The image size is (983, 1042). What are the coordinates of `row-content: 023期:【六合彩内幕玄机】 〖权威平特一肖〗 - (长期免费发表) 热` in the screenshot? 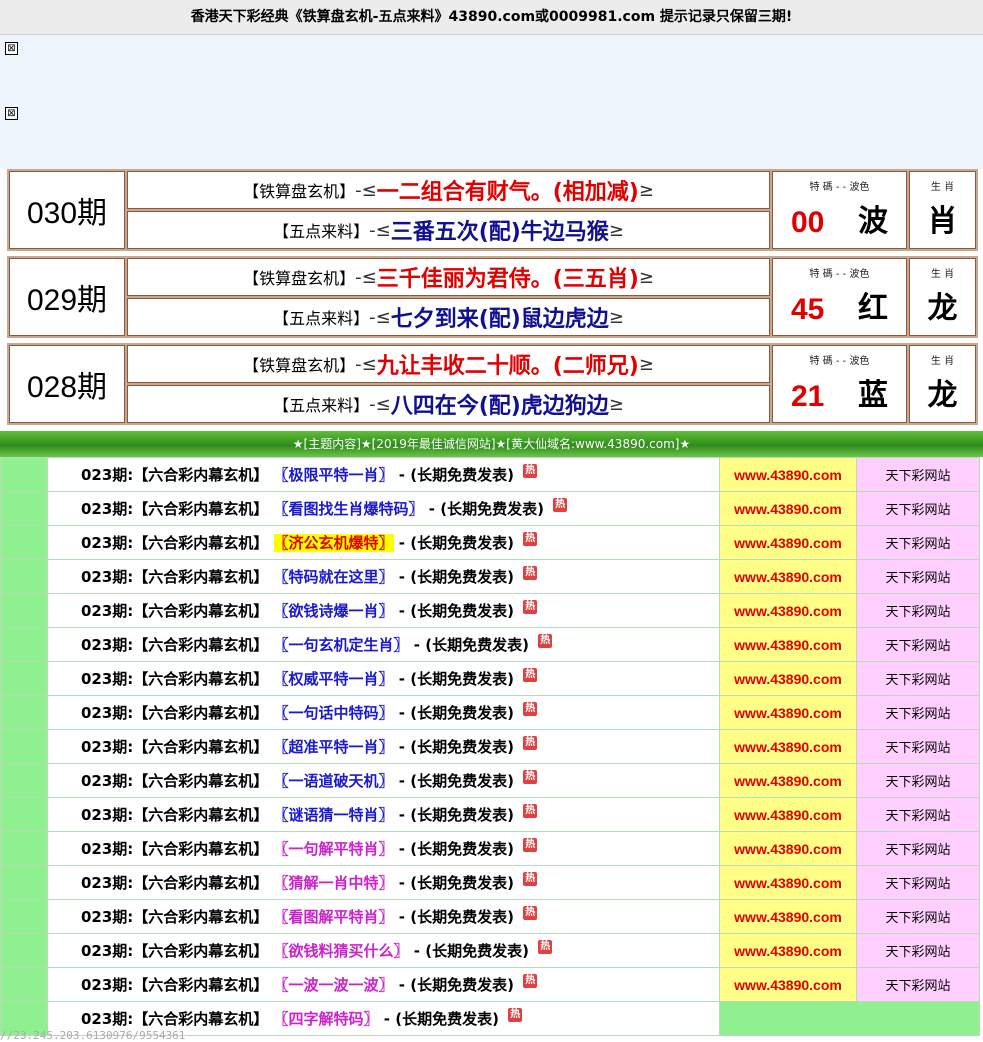 It's located at (383, 678).